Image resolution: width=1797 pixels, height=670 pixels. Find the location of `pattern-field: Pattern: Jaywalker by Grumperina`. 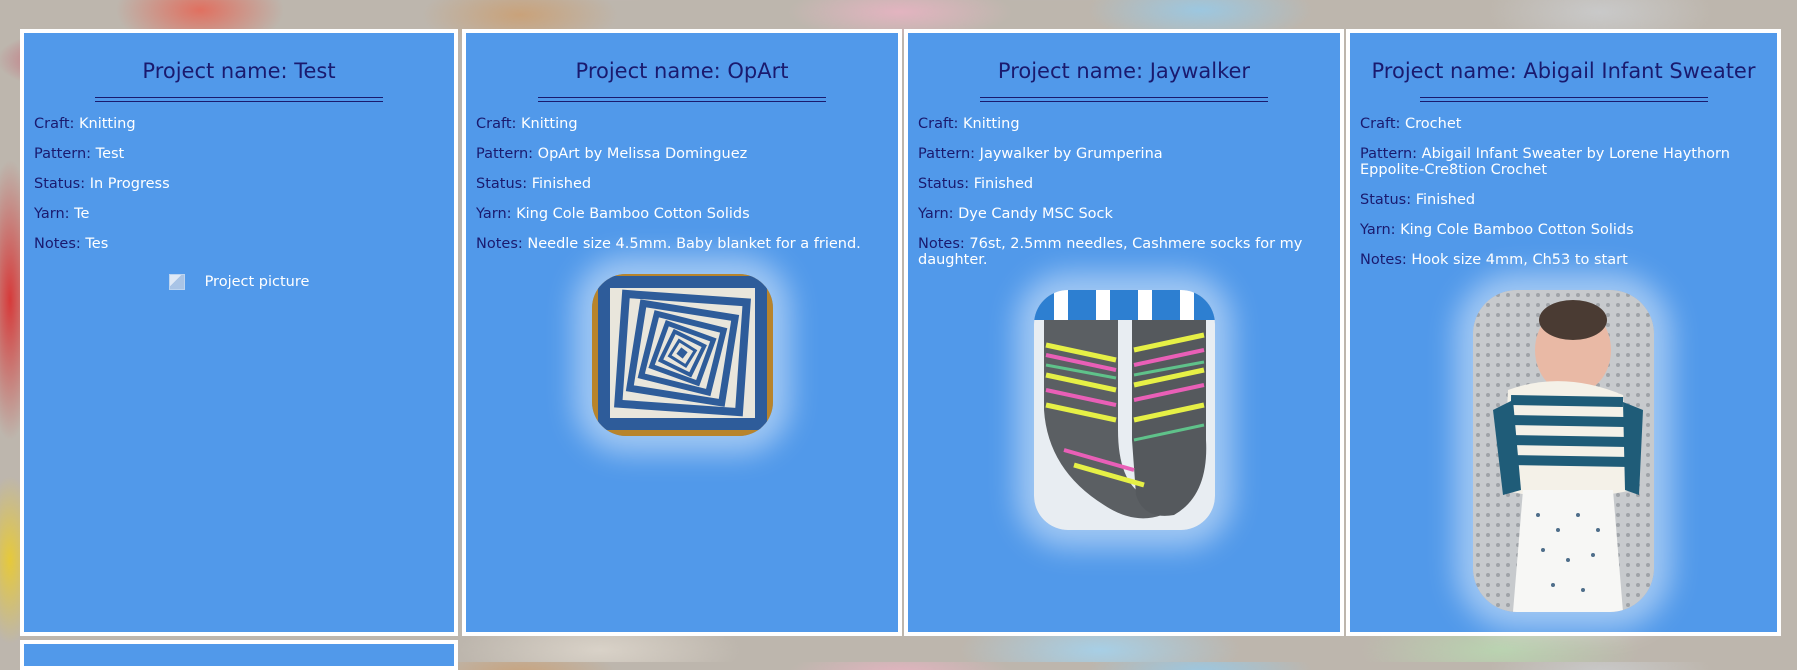

pattern-field: Pattern: Jaywalker by Grumperina is located at coordinates (1124, 154).